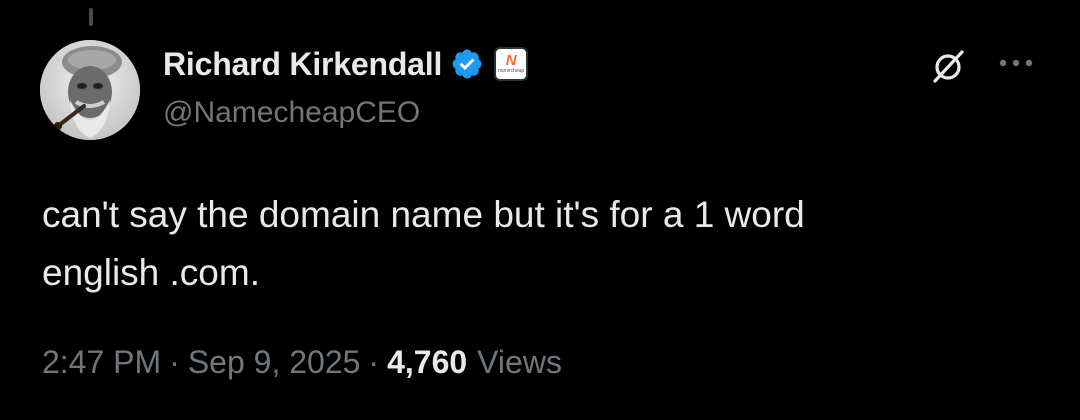 This screenshot has height=420, width=1080. Describe the element at coordinates (427, 362) in the screenshot. I see `views-count: 4,760` at that location.